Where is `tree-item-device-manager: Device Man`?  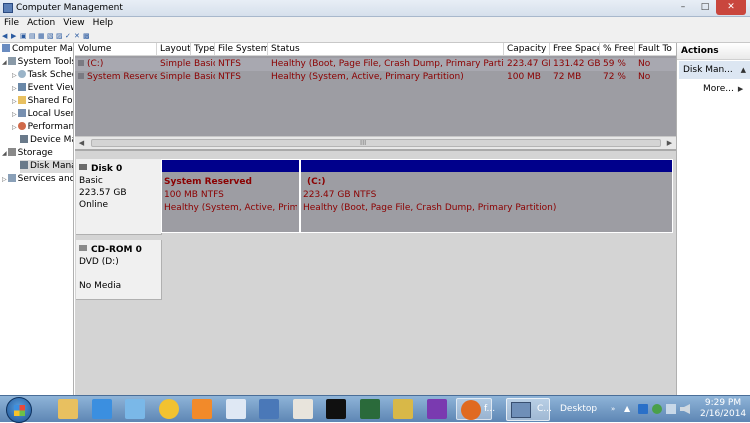 tree-item-device-manager: Device Man is located at coordinates (46, 140).